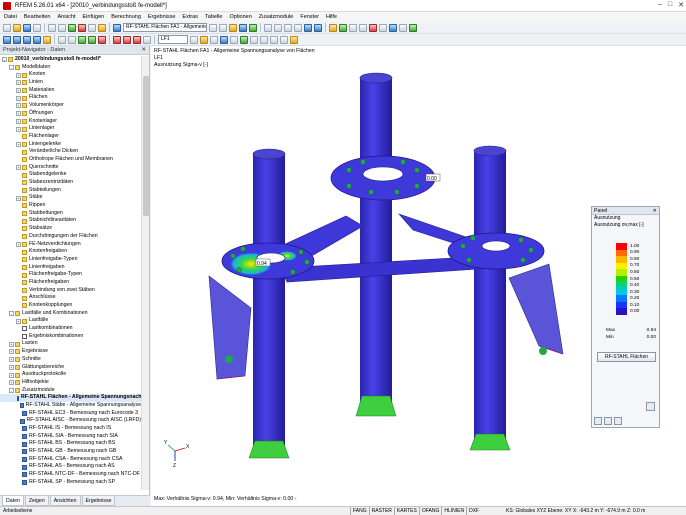 The width and height of the screenshot is (686, 515). What do you see at coordinates (70, 268) in the screenshot?
I see `tree-item: Linienfreigaben` at bounding box center [70, 268].